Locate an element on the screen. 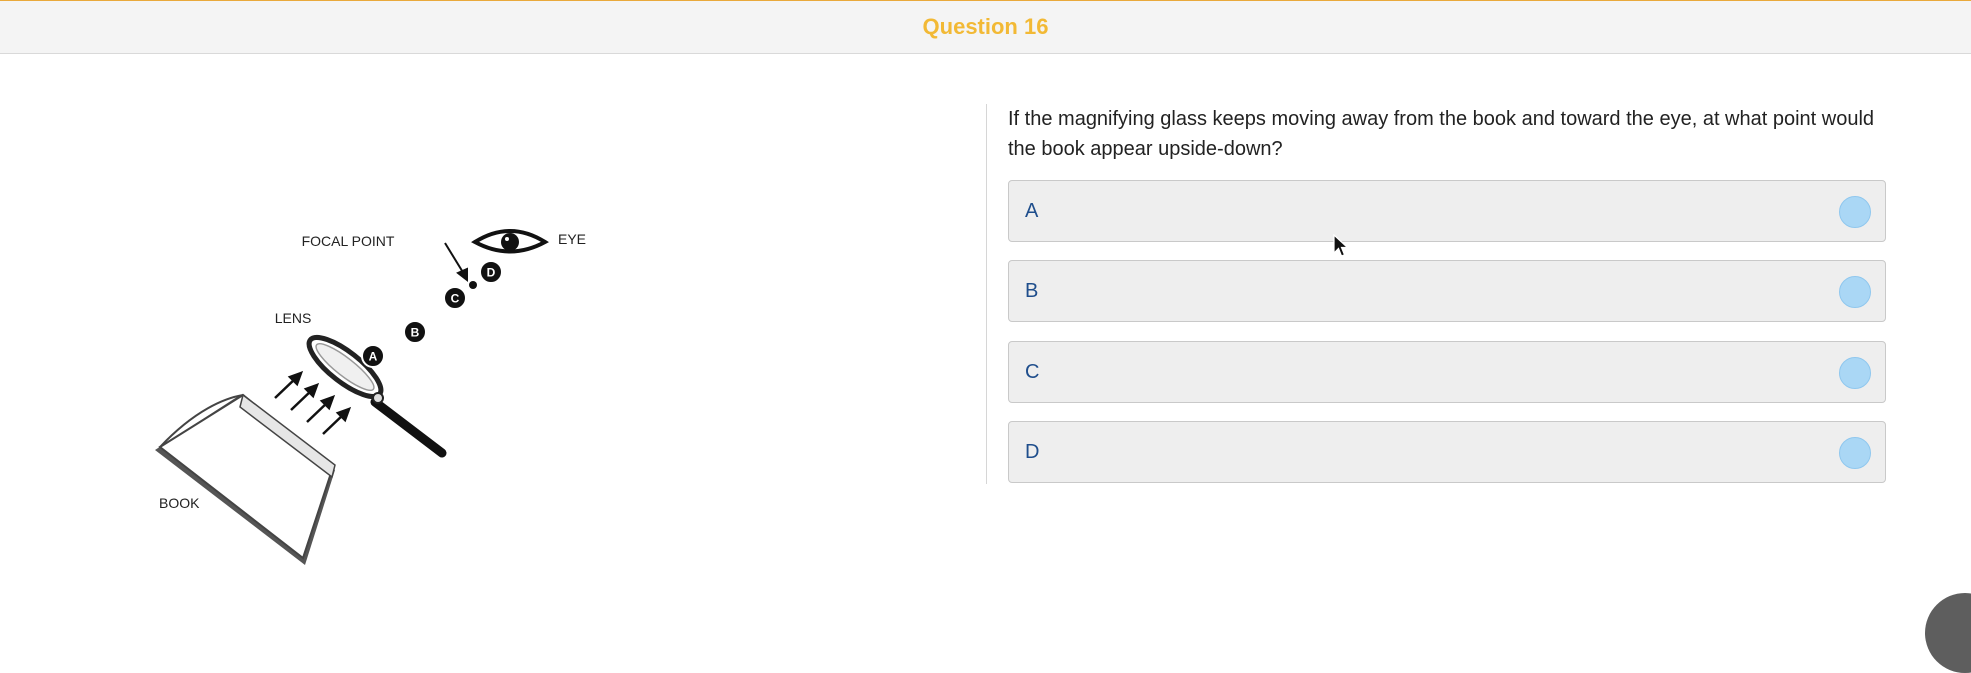 This screenshot has width=1971, height=673. option-label: A is located at coordinates (1032, 211).